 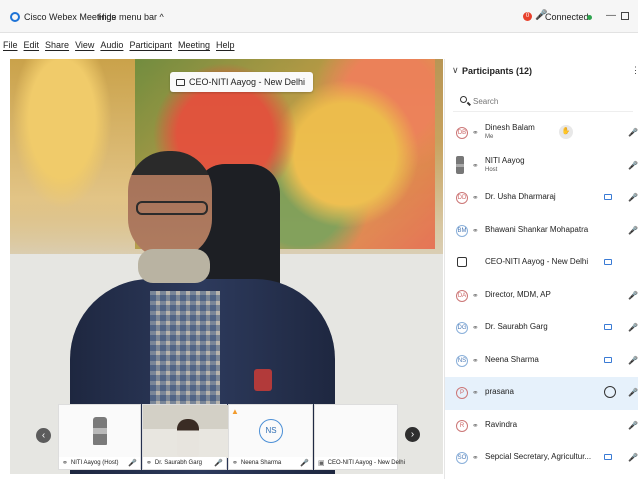 I want to click on participant-row: SO ⚭ Sepcial Secretary, Agricultur... 🎤, so click(x=541, y=458).